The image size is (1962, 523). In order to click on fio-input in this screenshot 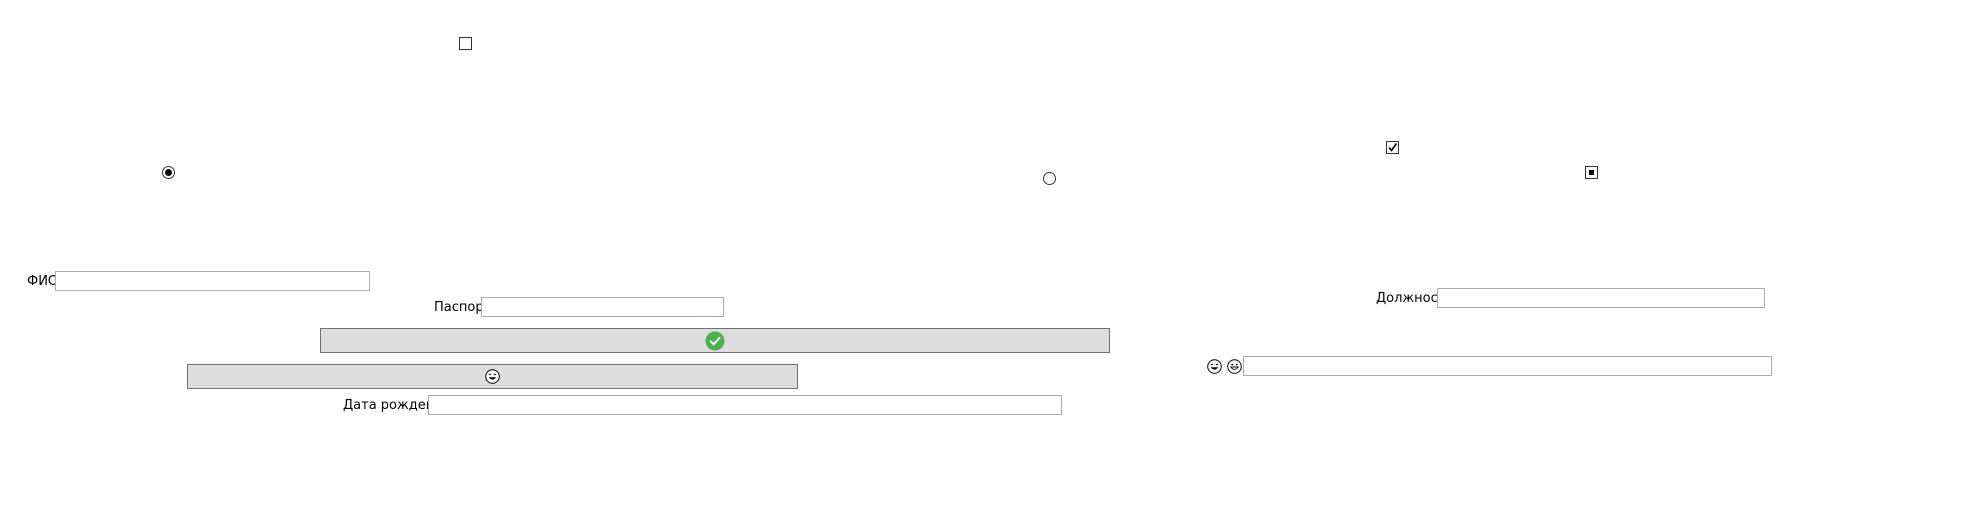, I will do `click(212, 281)`.